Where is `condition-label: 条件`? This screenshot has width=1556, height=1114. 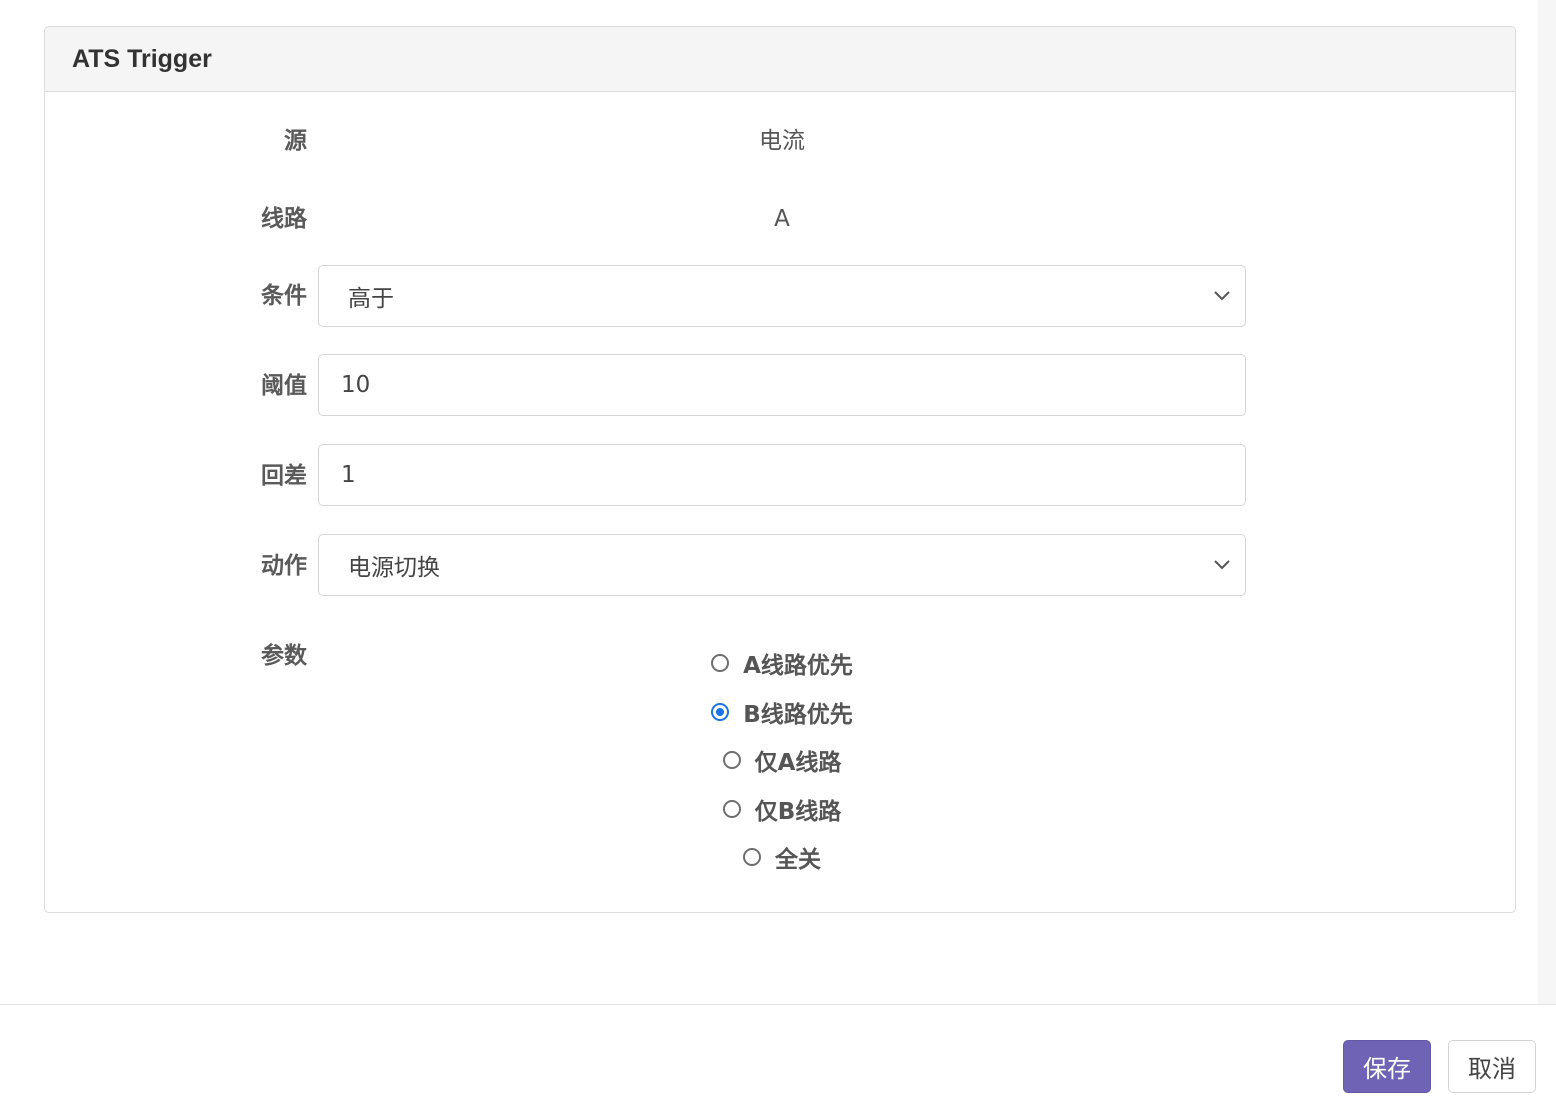 condition-label: 条件 is located at coordinates (284, 296).